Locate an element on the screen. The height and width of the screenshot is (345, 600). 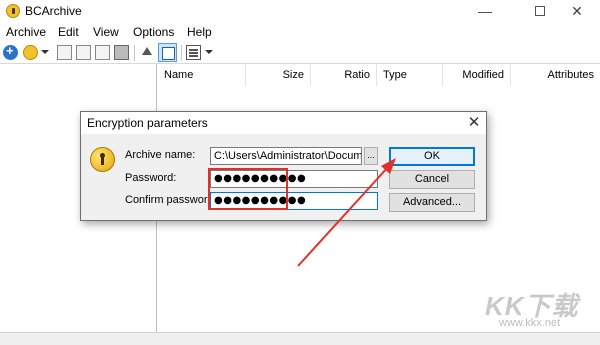
title-bar: BCArchive — ✕ is located at coordinates (300, 11).